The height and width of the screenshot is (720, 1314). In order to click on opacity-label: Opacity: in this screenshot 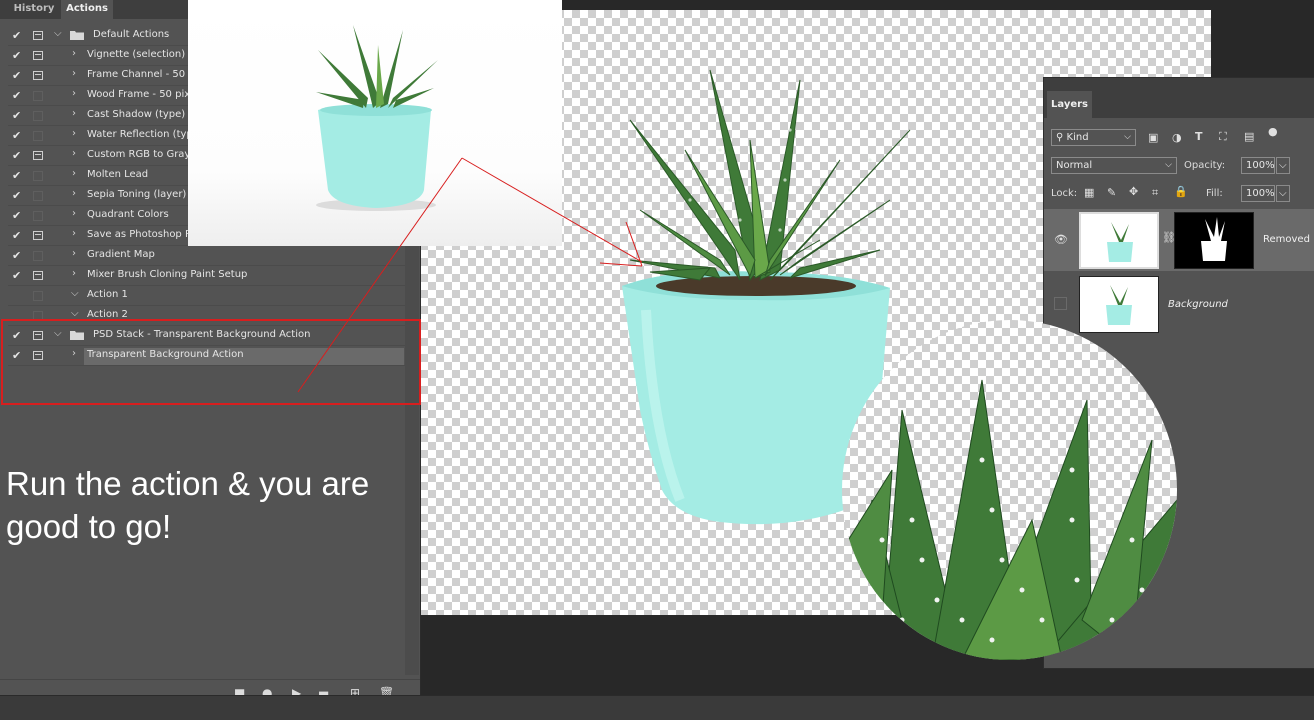, I will do `click(1205, 165)`.